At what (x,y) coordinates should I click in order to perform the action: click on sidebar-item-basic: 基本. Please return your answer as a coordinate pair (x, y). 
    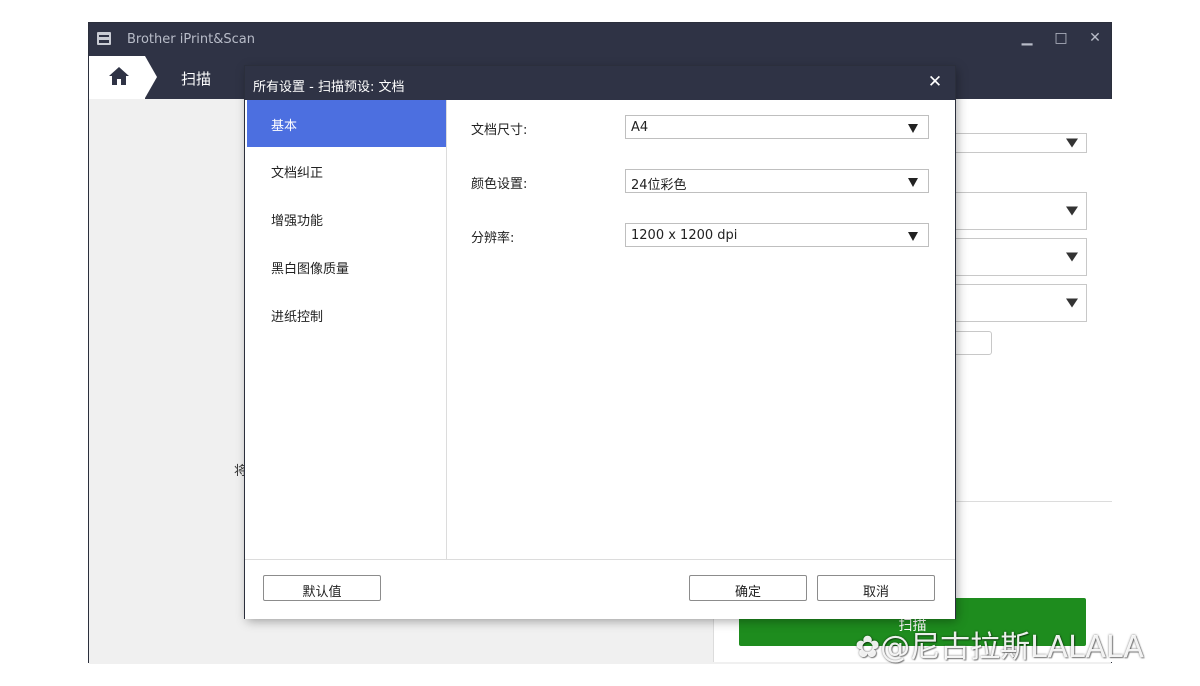
    Looking at the image, I should click on (346, 123).